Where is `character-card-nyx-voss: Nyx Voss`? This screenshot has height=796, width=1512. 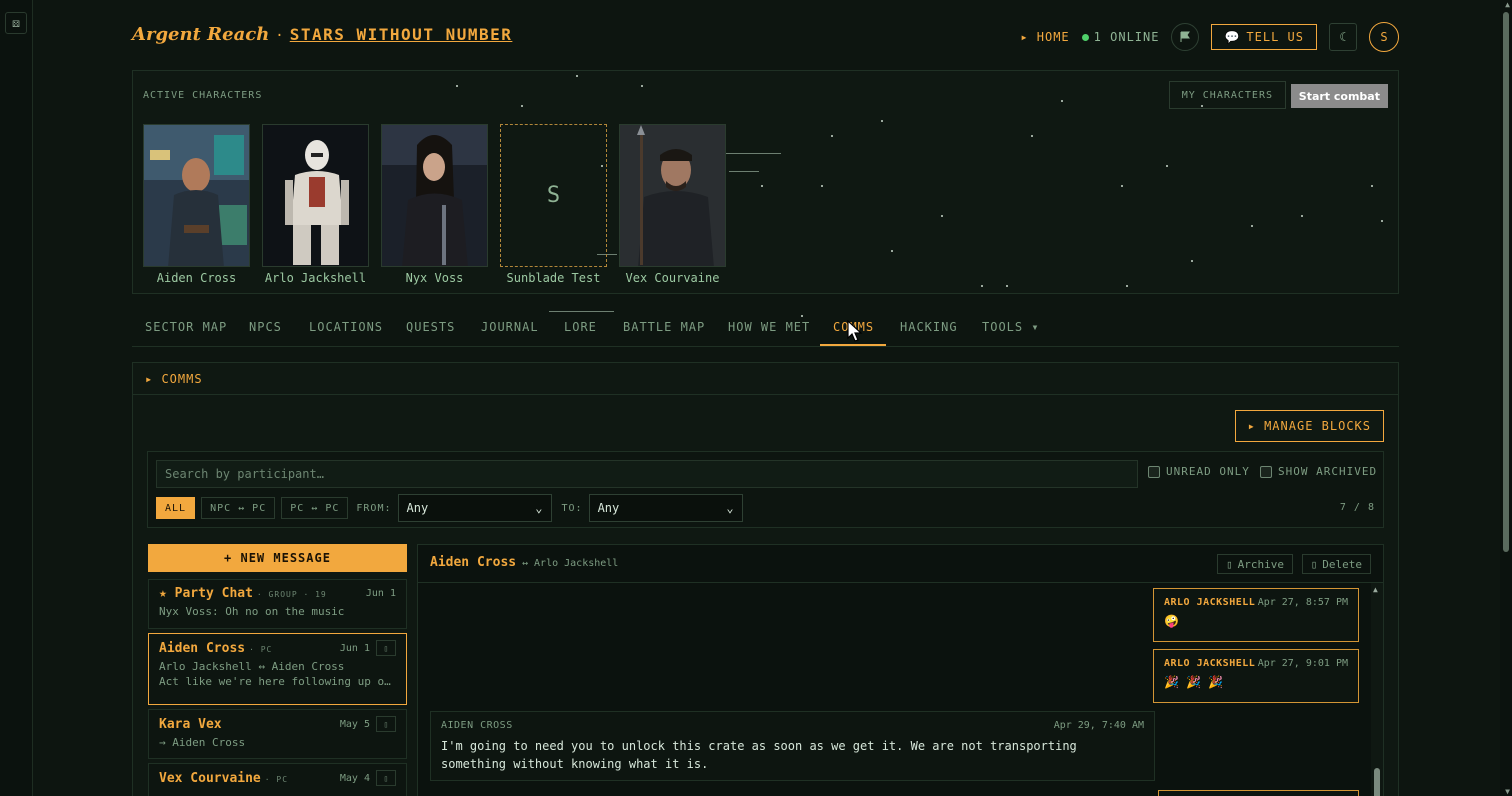 character-card-nyx-voss: Nyx Voss is located at coordinates (434, 204).